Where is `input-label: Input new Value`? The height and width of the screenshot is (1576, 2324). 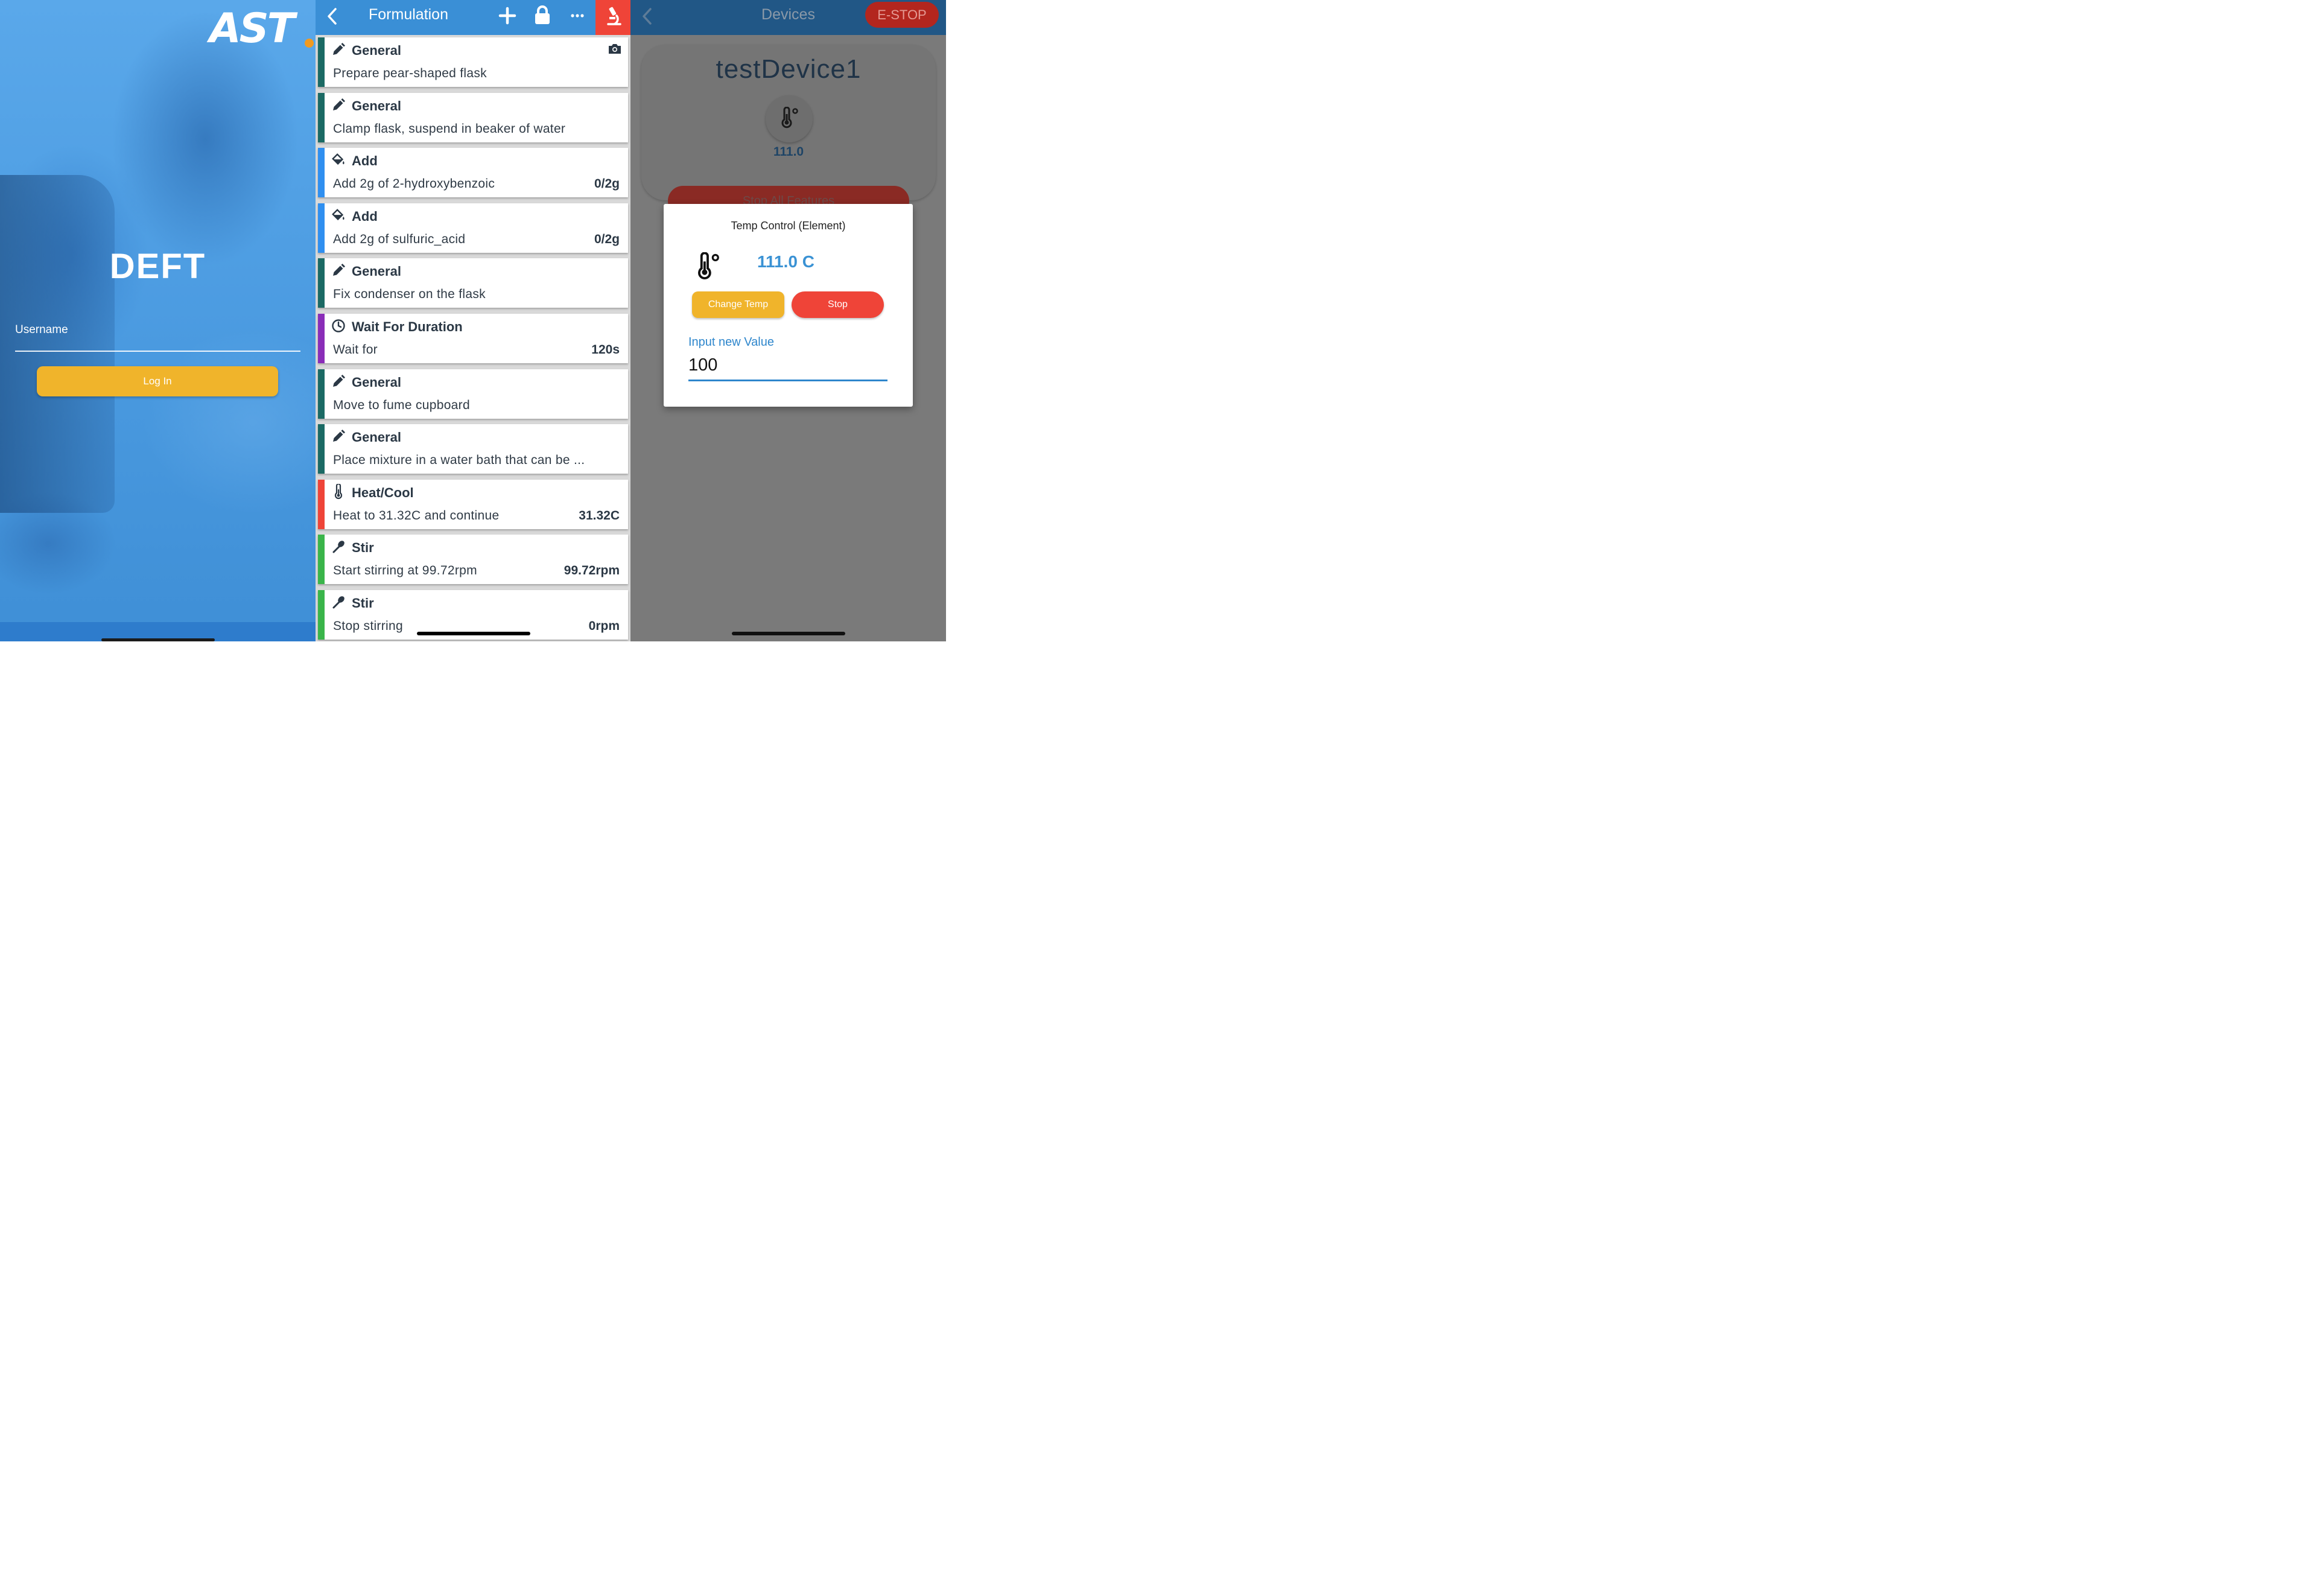 input-label: Input new Value is located at coordinates (731, 342).